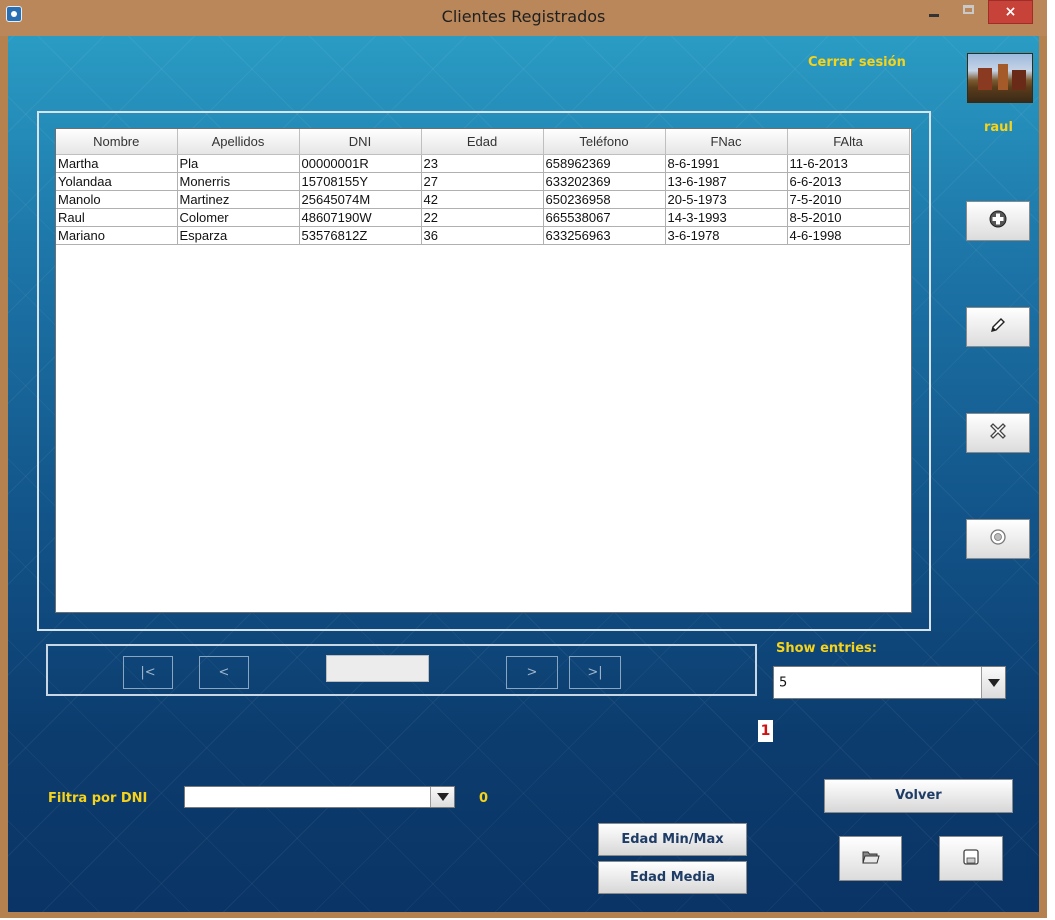 The width and height of the screenshot is (1055, 920). Describe the element at coordinates (360, 235) in the screenshot. I see `table-cell: 53576812Z` at that location.